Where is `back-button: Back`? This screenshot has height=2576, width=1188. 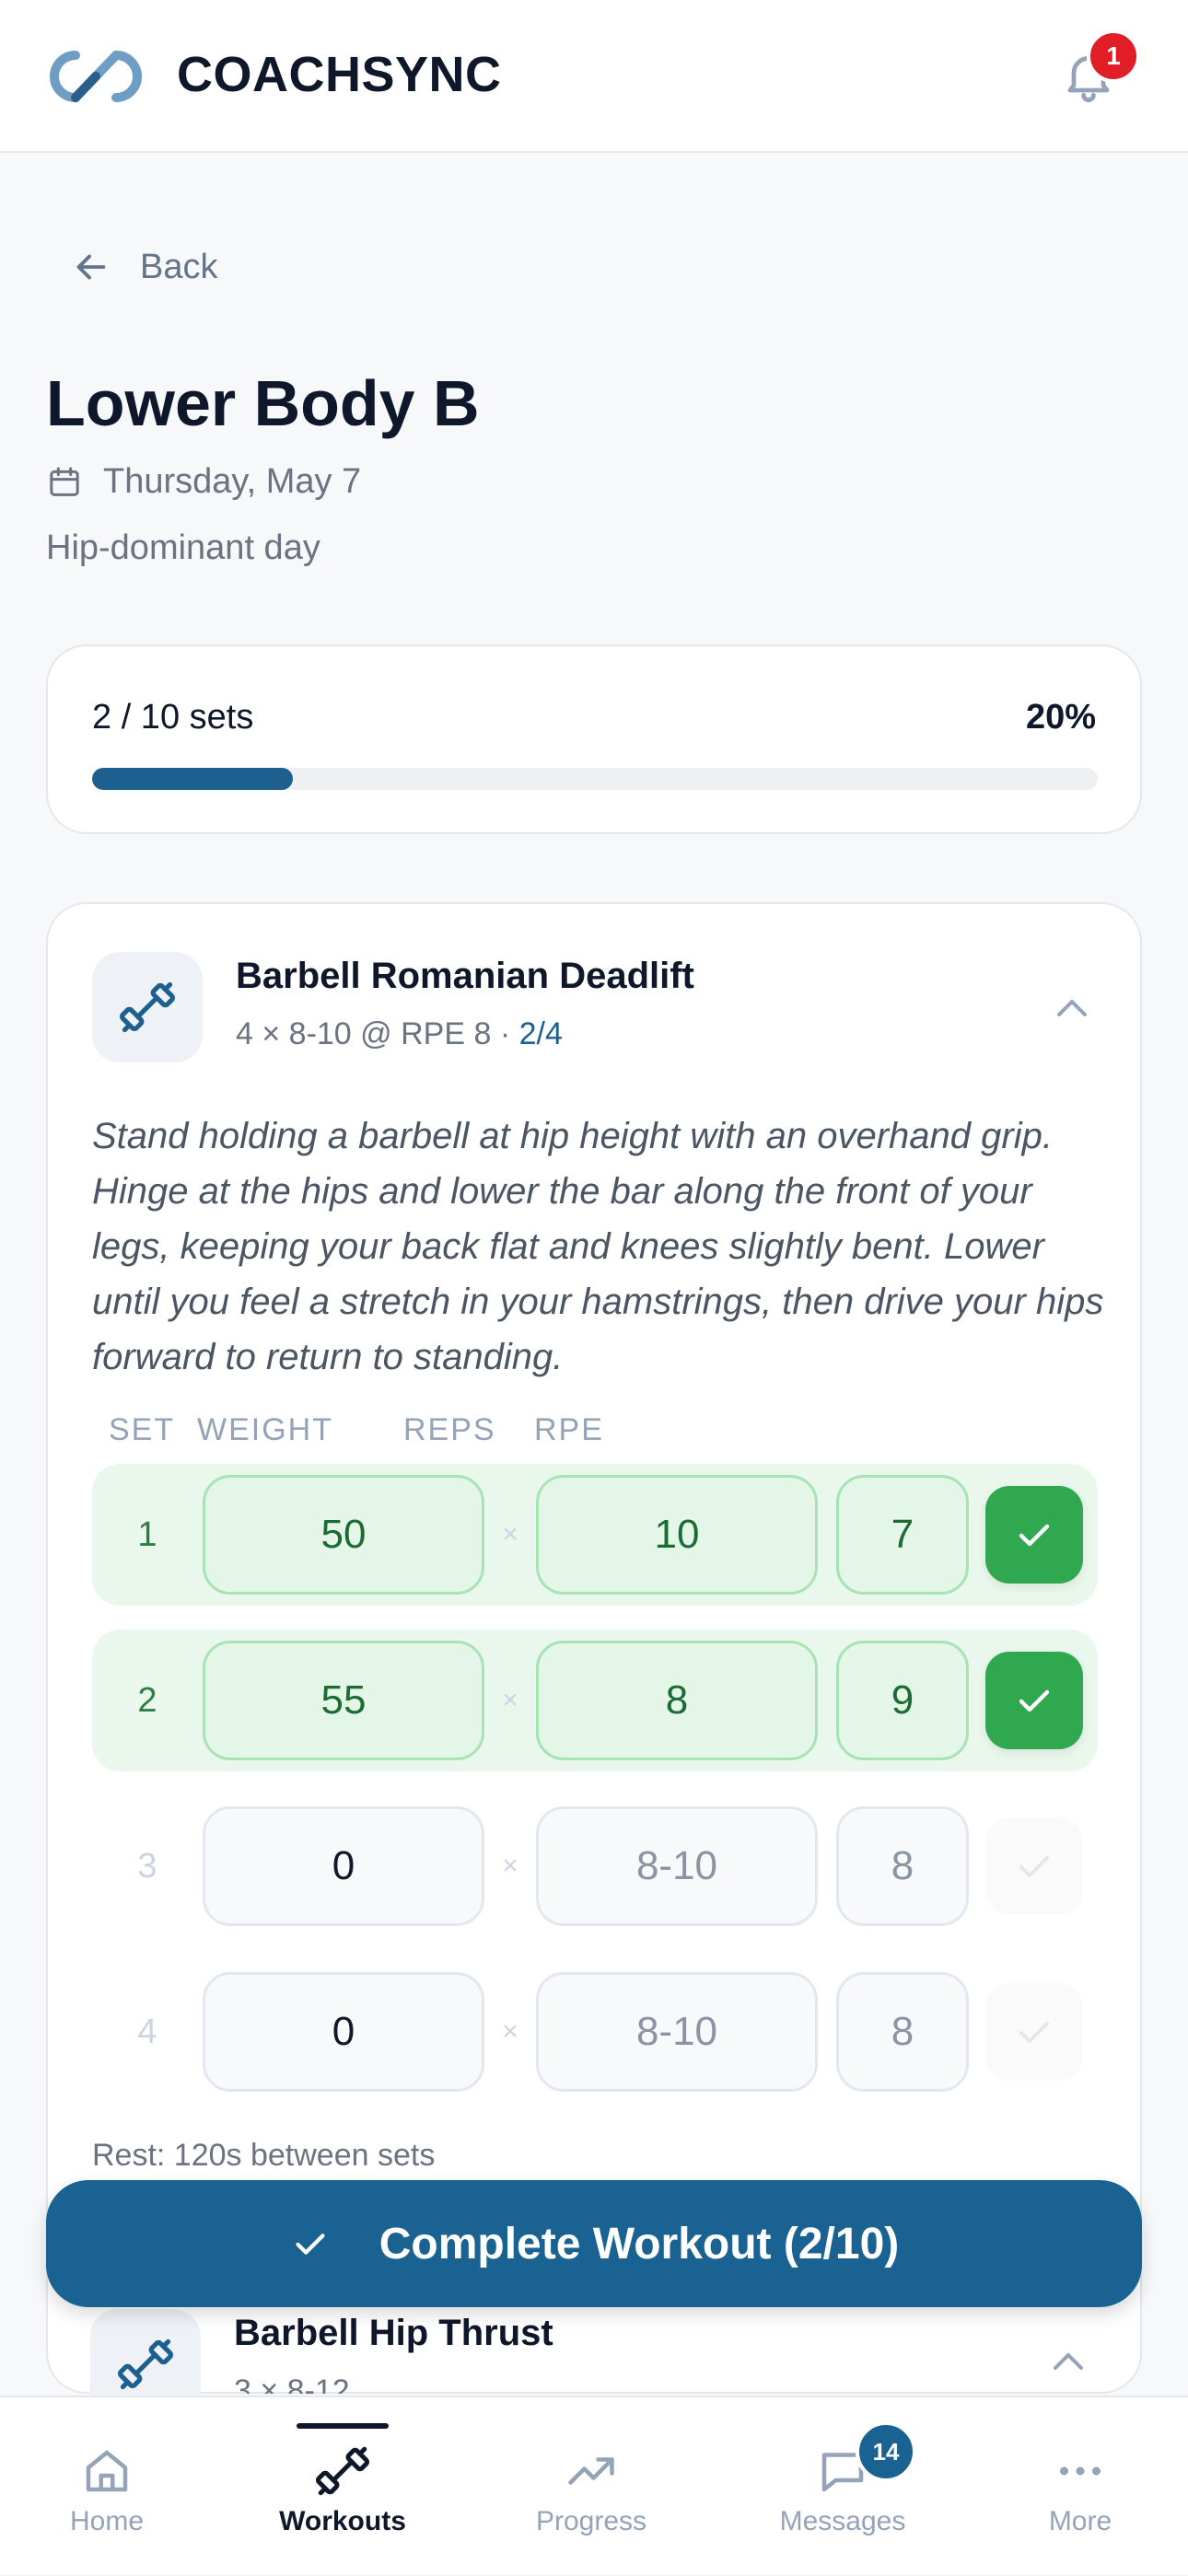 back-button: Back is located at coordinates (143, 267).